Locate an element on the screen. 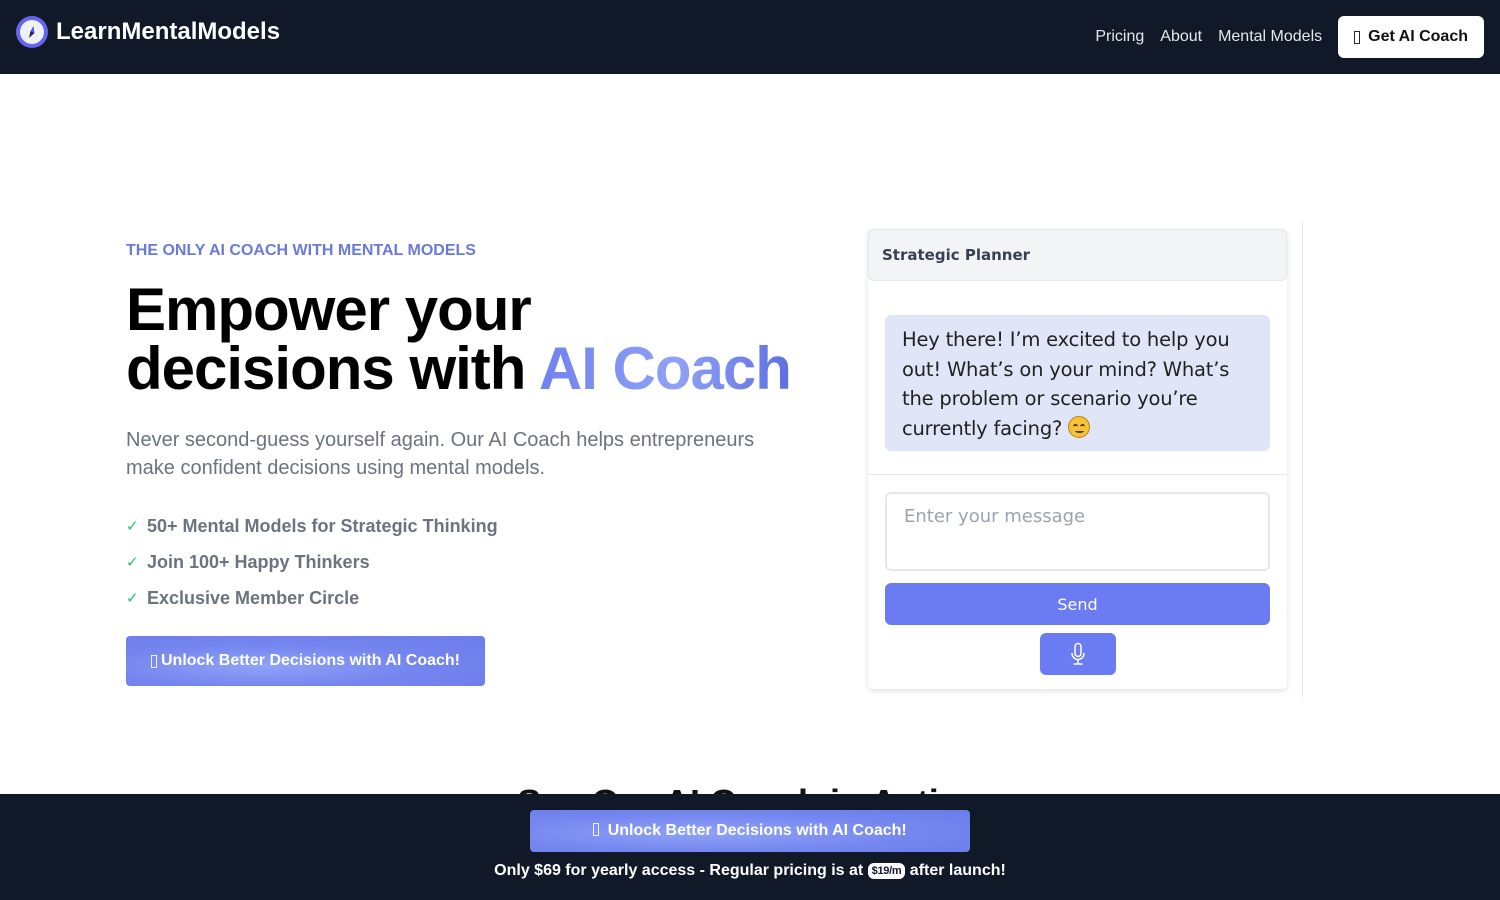  mic-row is located at coordinates (1077, 654).